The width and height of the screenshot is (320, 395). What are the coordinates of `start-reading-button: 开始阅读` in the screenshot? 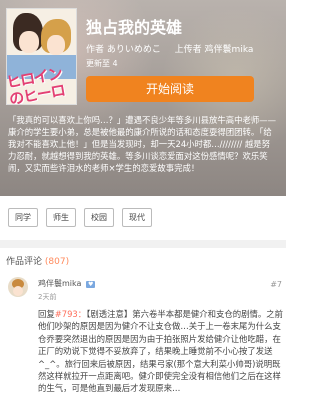 It's located at (170, 89).